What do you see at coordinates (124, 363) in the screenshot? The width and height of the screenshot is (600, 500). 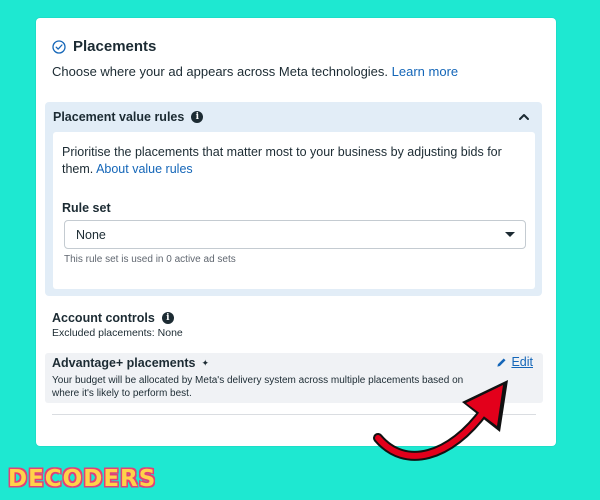 I see `advantage-title: Advantage+ placements` at bounding box center [124, 363].